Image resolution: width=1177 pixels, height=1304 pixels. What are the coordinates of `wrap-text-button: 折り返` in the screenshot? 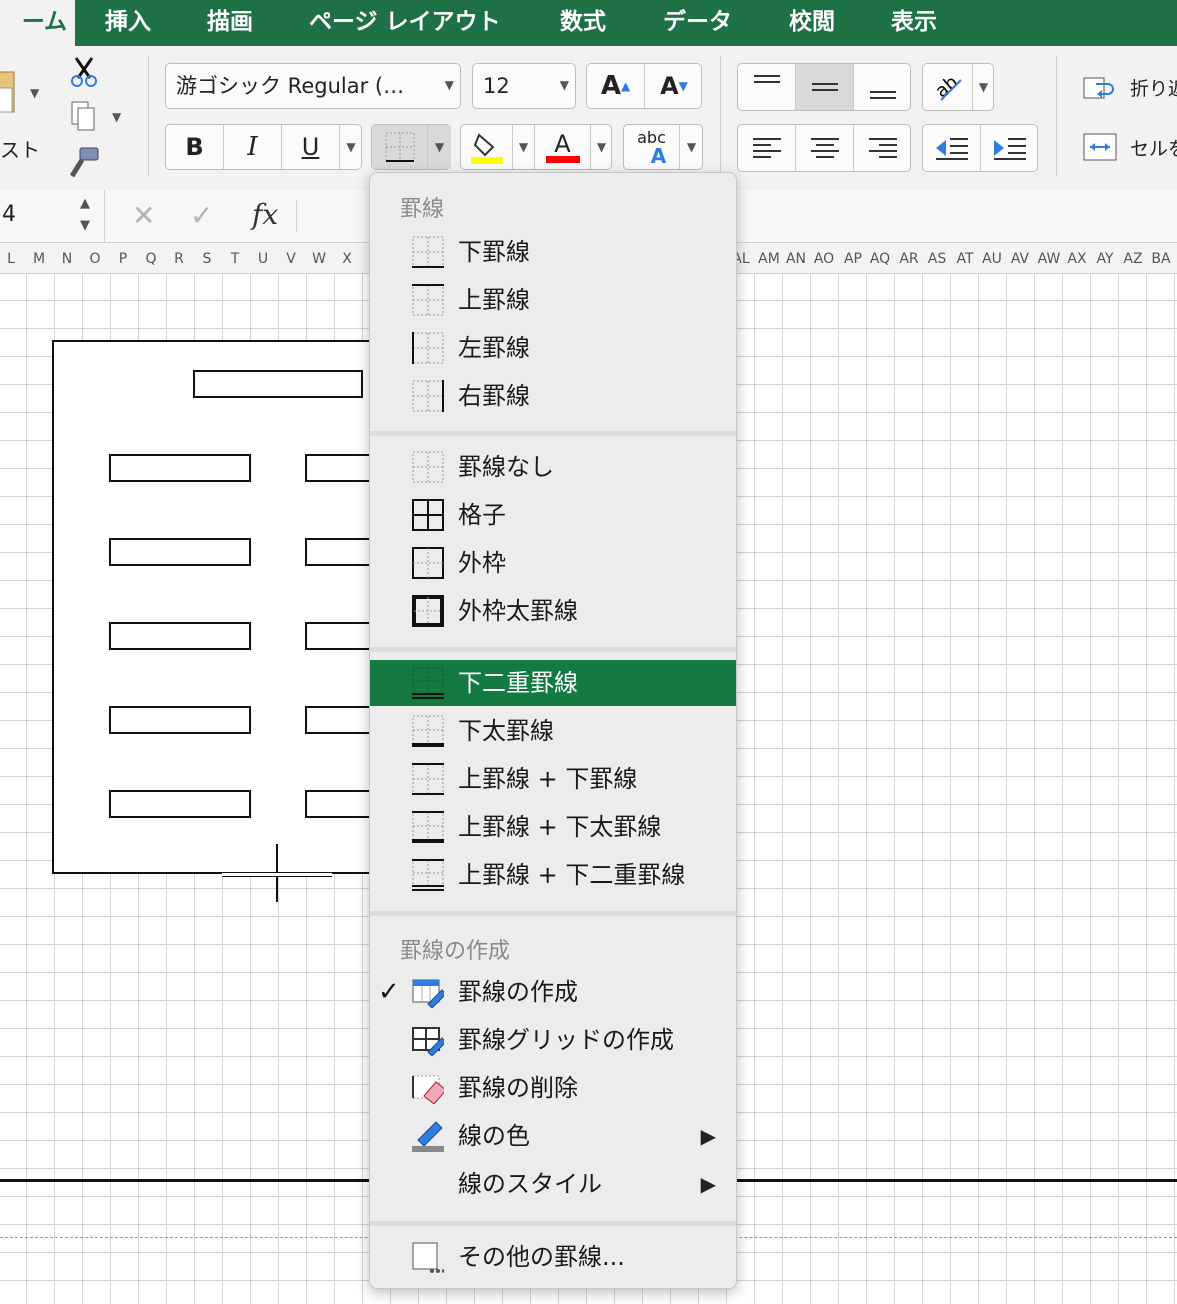 It's located at (1129, 90).